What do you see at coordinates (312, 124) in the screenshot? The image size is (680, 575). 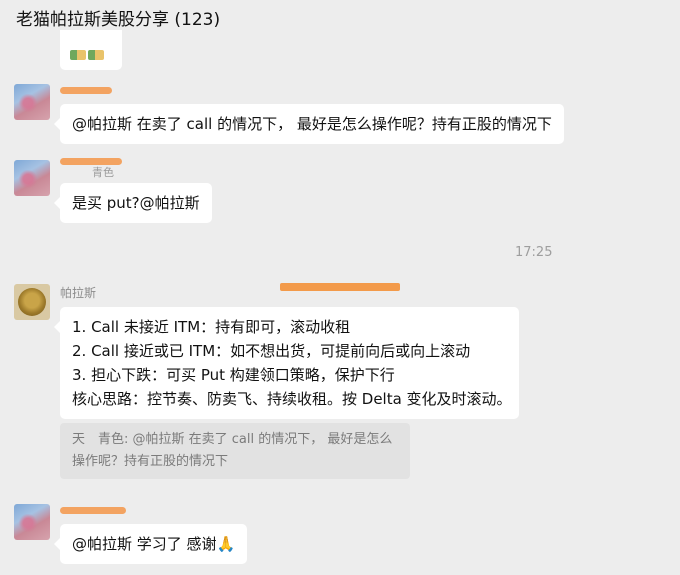 I see `message-text: @帕拉斯 在卖了 call 的情况下， 最好是怎么操作呢？持有正股的情况下` at bounding box center [312, 124].